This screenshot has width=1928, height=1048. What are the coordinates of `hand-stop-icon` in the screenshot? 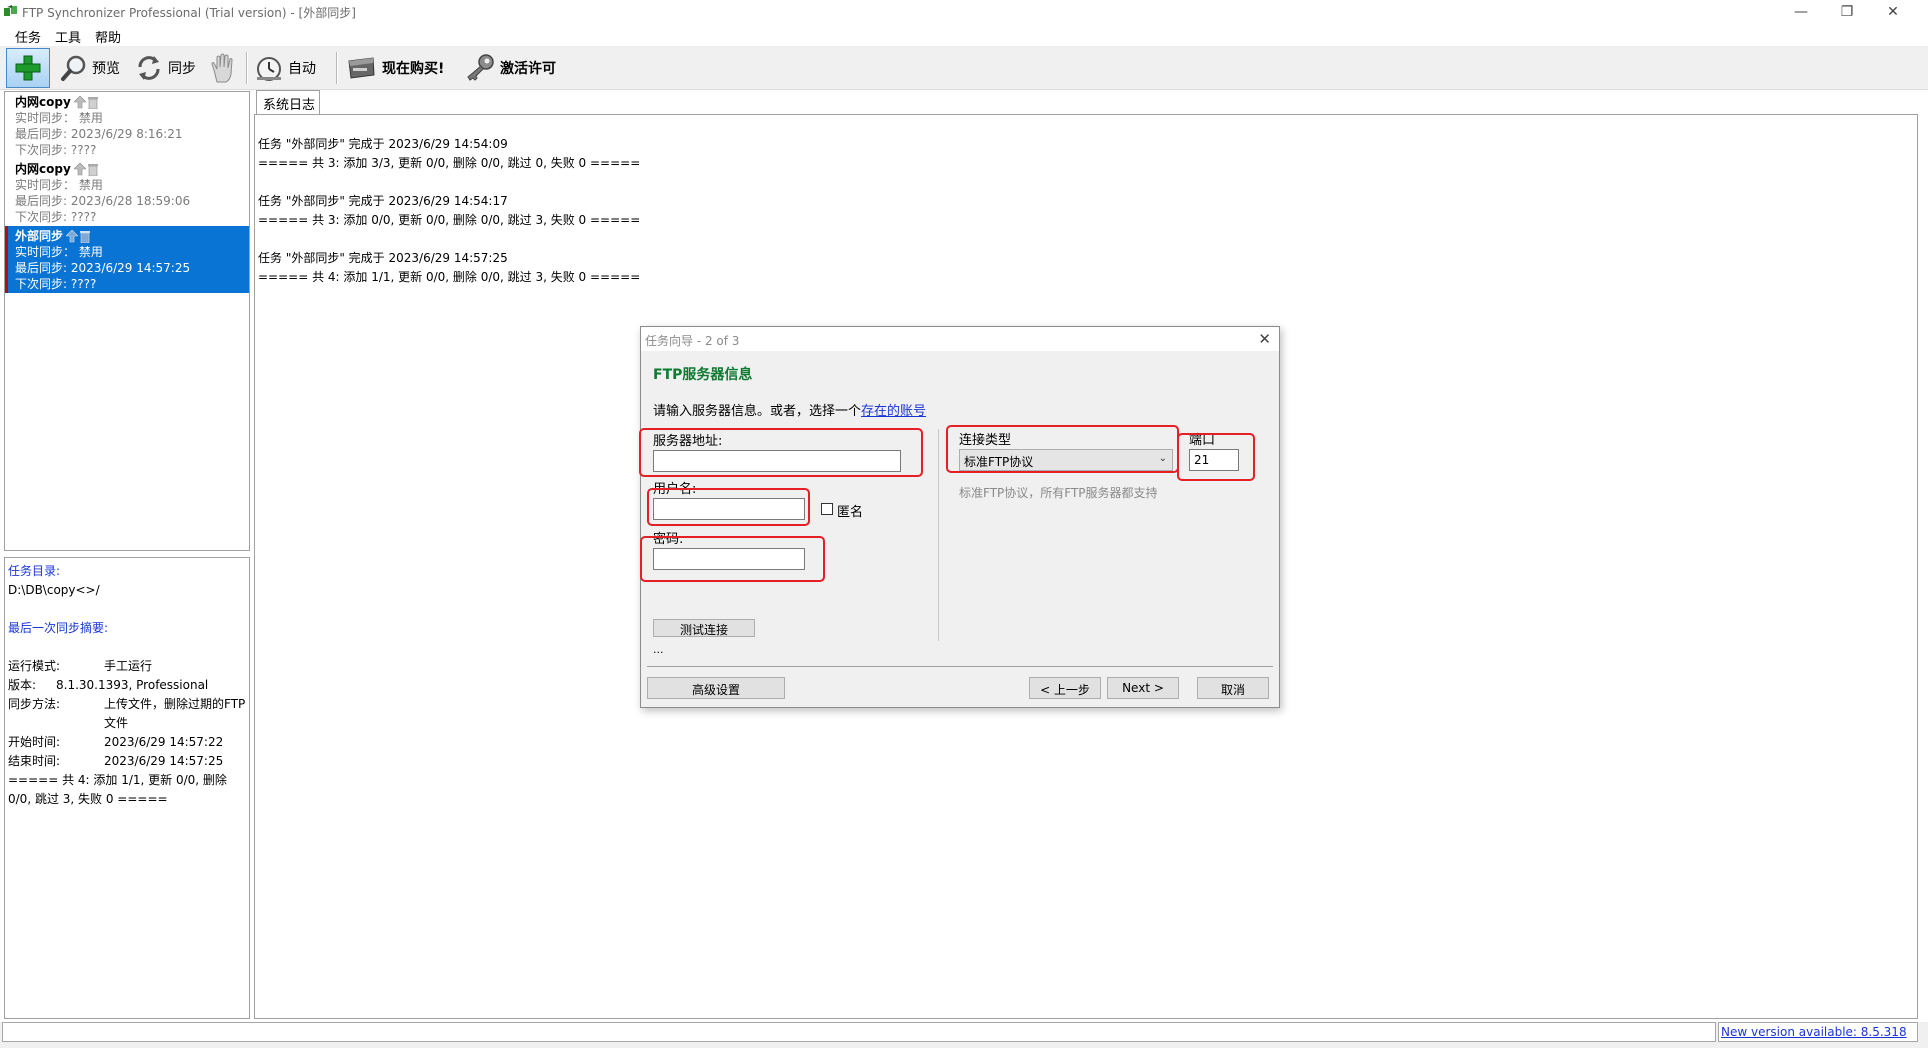 It's located at (222, 68).